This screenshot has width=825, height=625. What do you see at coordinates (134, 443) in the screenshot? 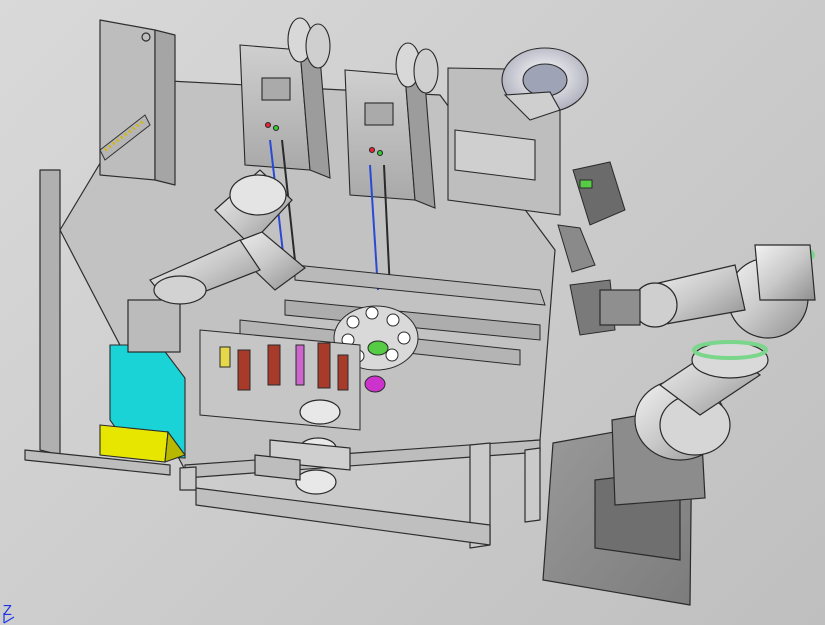
I see `yellow-bin` at bounding box center [134, 443].